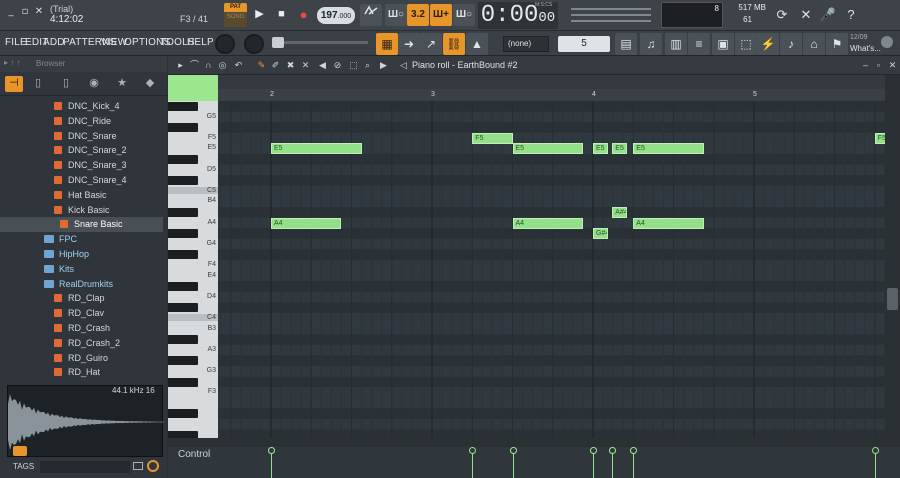 This screenshot has height=478, width=900. Describe the element at coordinates (626, 44) in the screenshot. I see `playlist-icon: ▤` at that location.